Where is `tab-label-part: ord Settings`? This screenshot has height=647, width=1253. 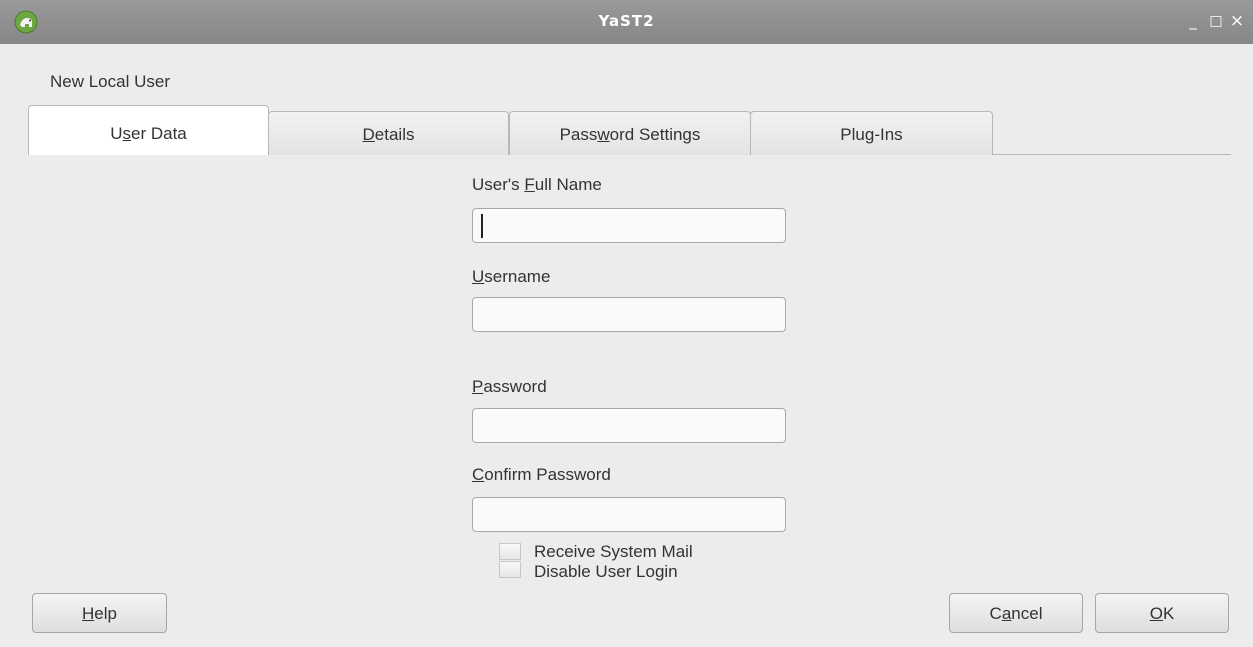 tab-label-part: ord Settings is located at coordinates (655, 134).